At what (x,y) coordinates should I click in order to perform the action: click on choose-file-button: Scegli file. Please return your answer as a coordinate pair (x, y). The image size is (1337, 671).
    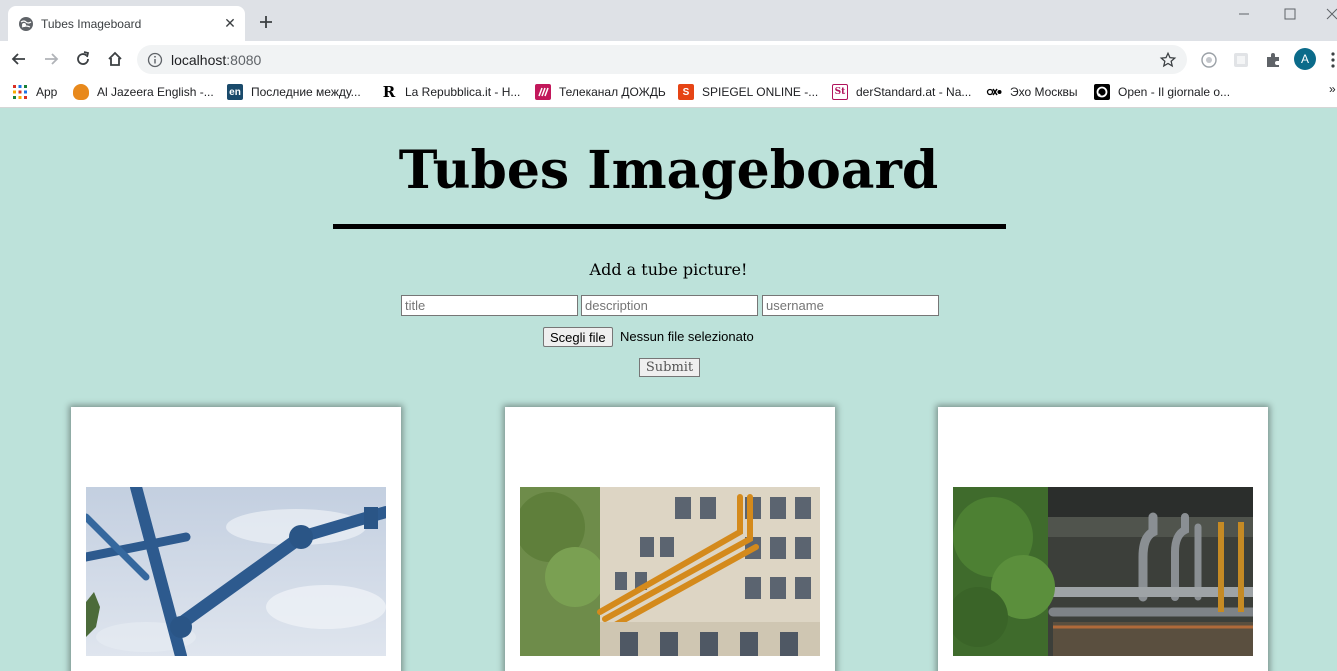
    Looking at the image, I should click on (578, 337).